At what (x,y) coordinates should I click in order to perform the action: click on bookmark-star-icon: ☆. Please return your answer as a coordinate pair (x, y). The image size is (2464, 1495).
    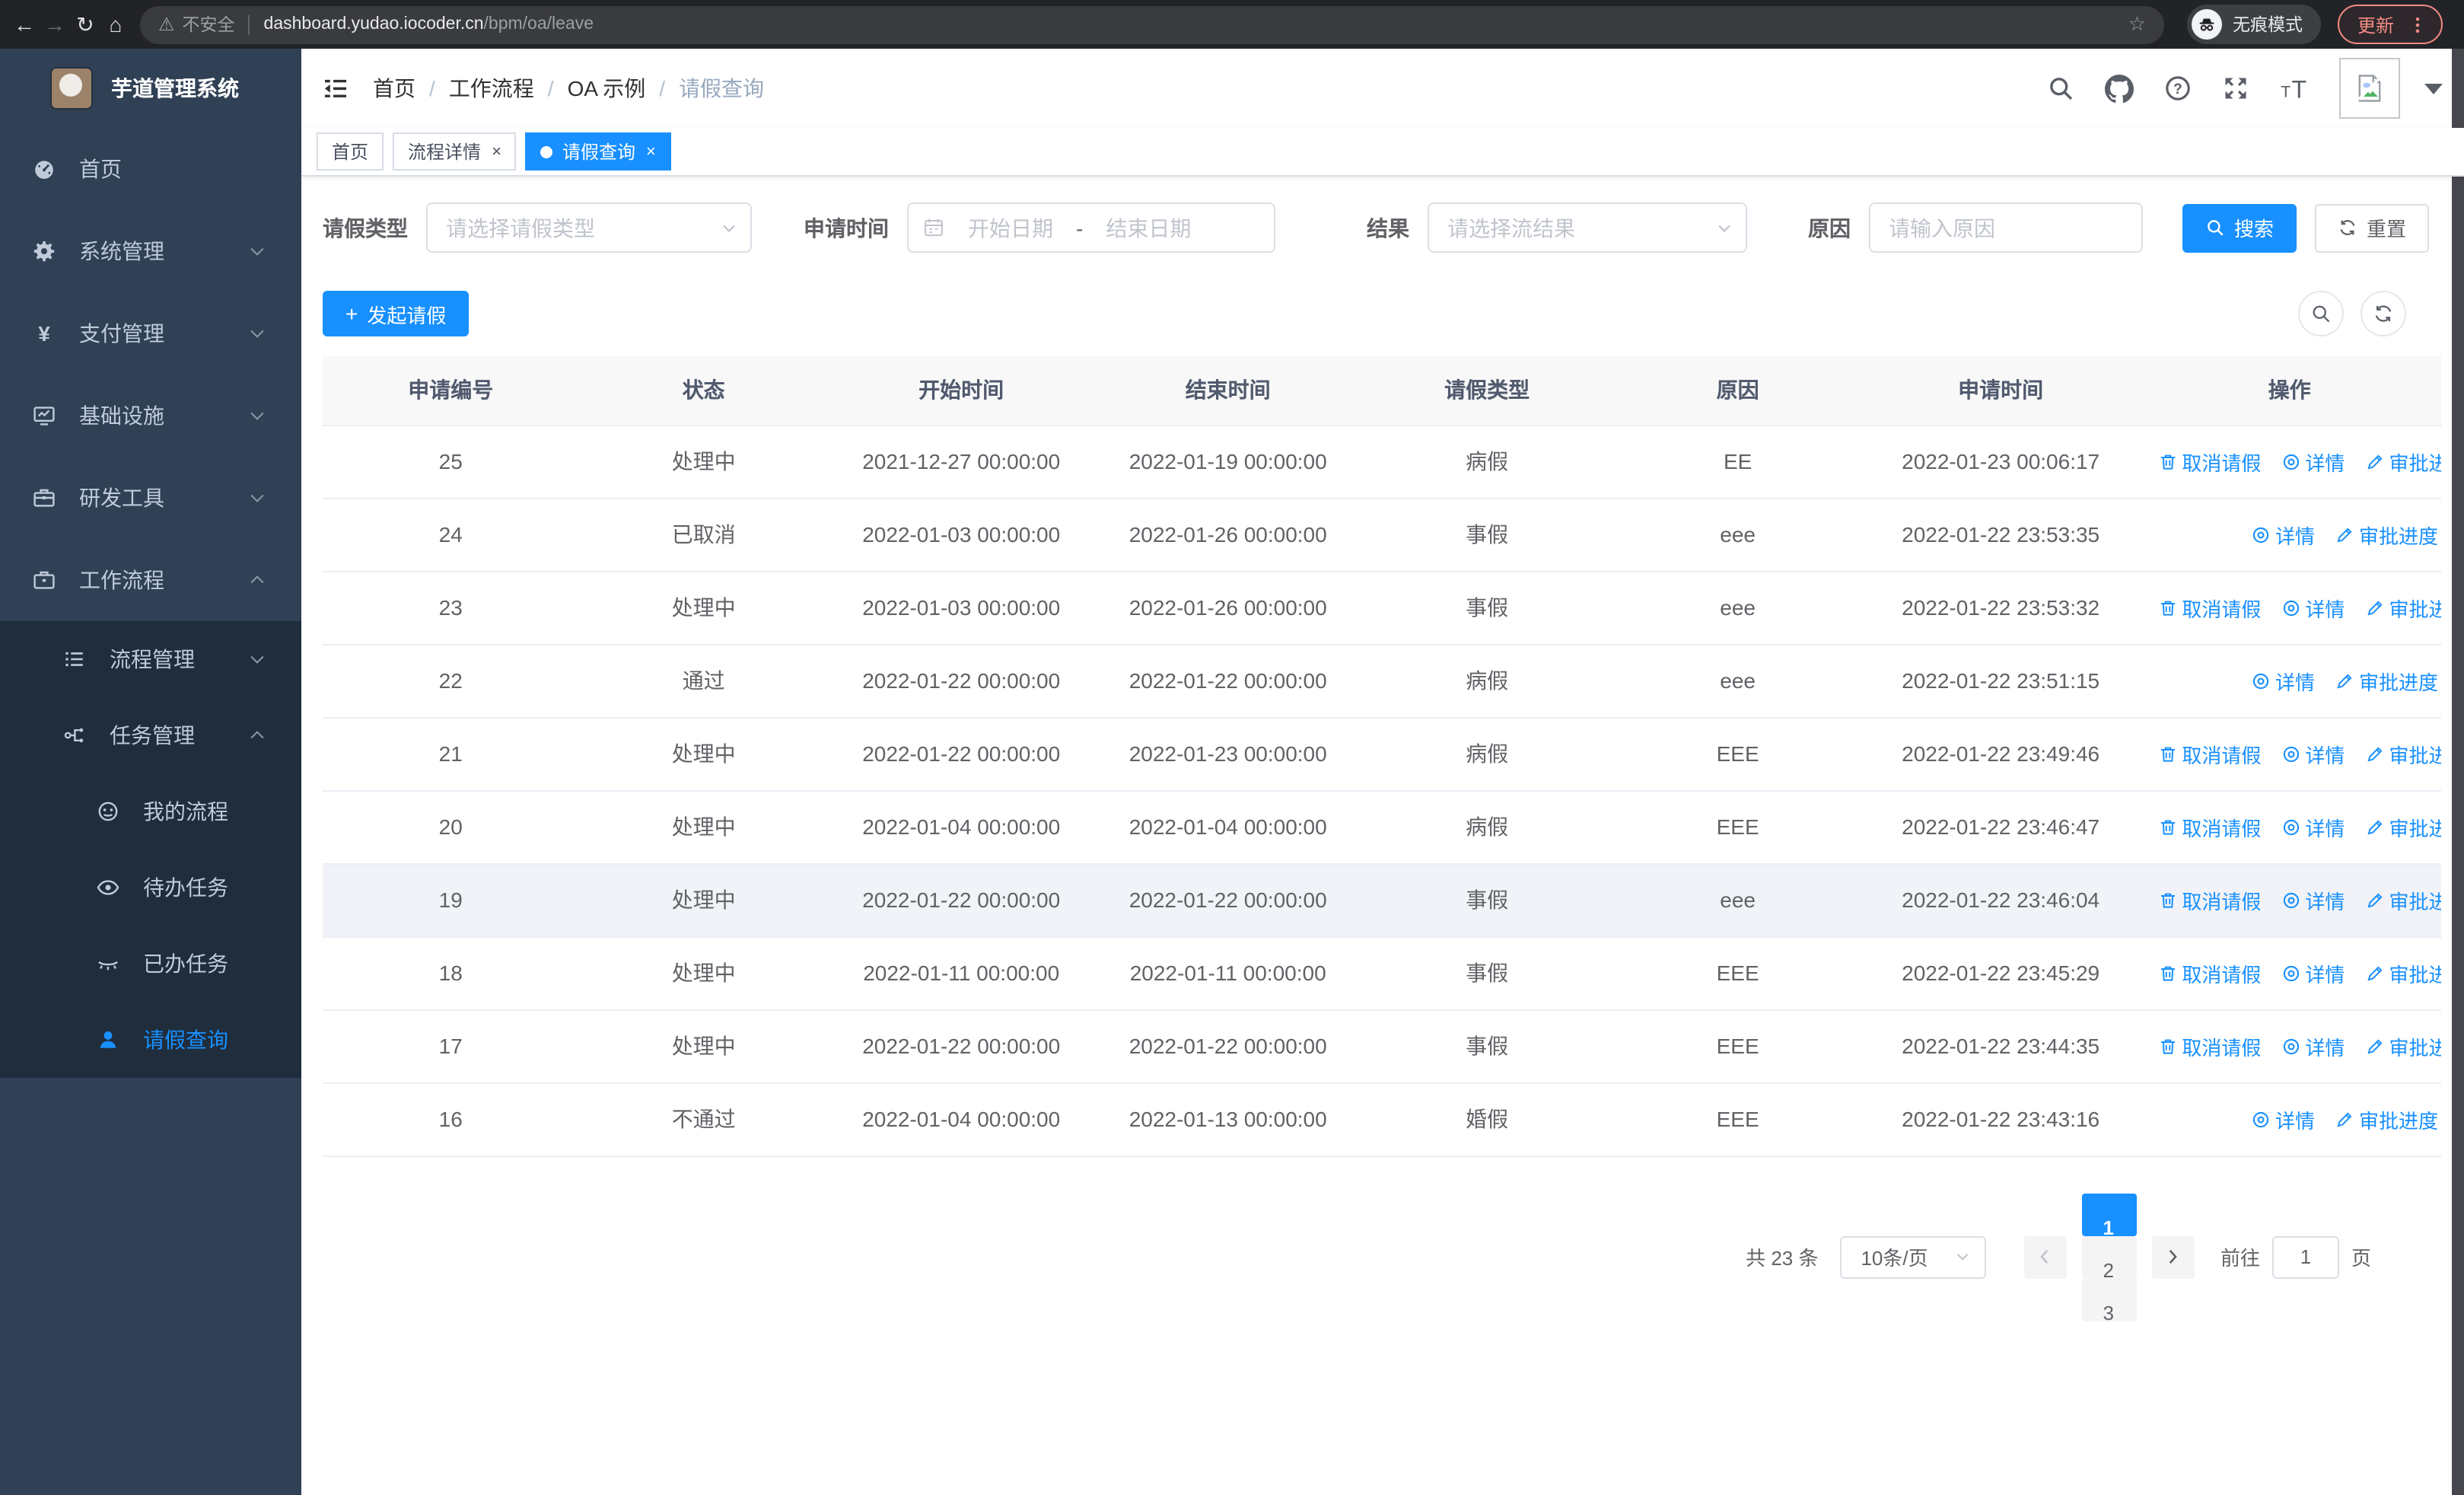
    Looking at the image, I should click on (2137, 25).